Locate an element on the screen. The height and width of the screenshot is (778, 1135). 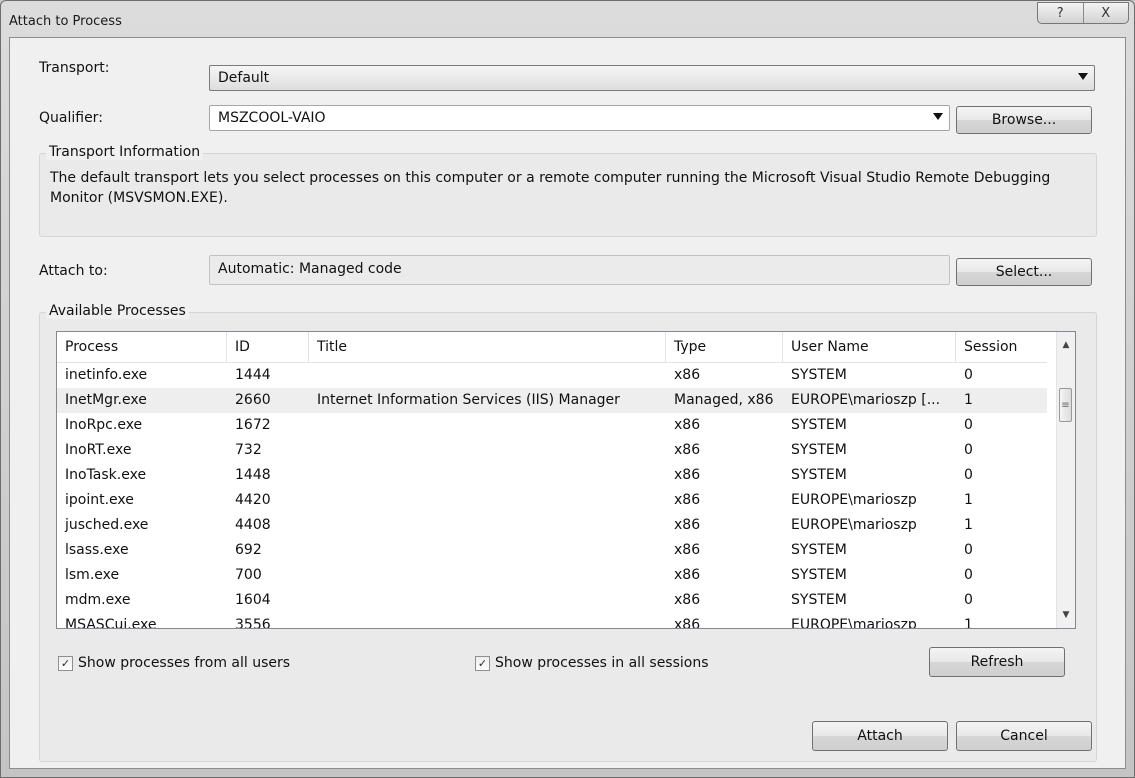
title-bar: Attach to Process ? X is located at coordinates (567, 19).